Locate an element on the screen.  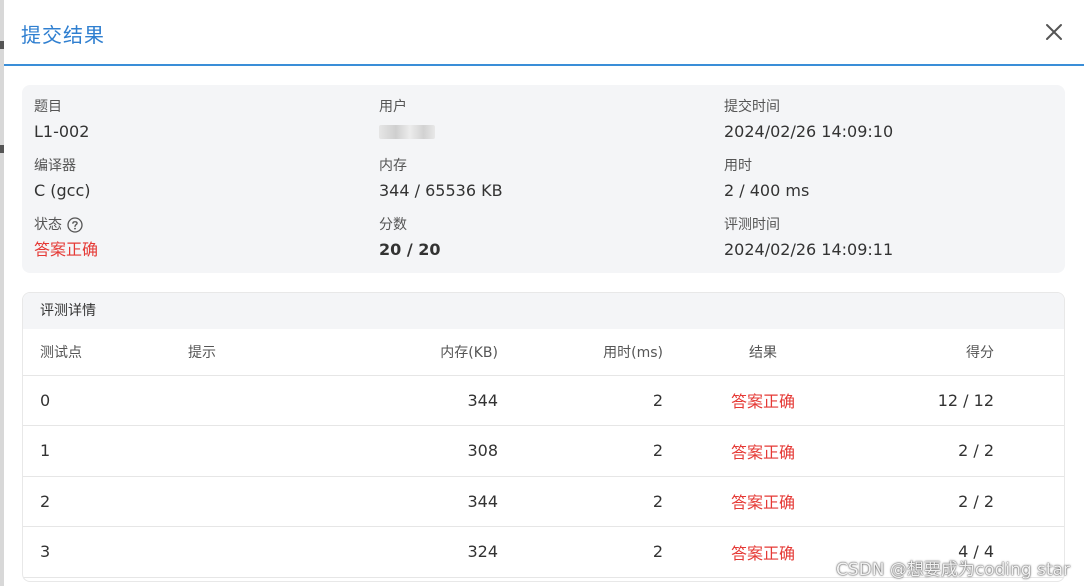
problem-field: 题目 L1-002 is located at coordinates (61, 120).